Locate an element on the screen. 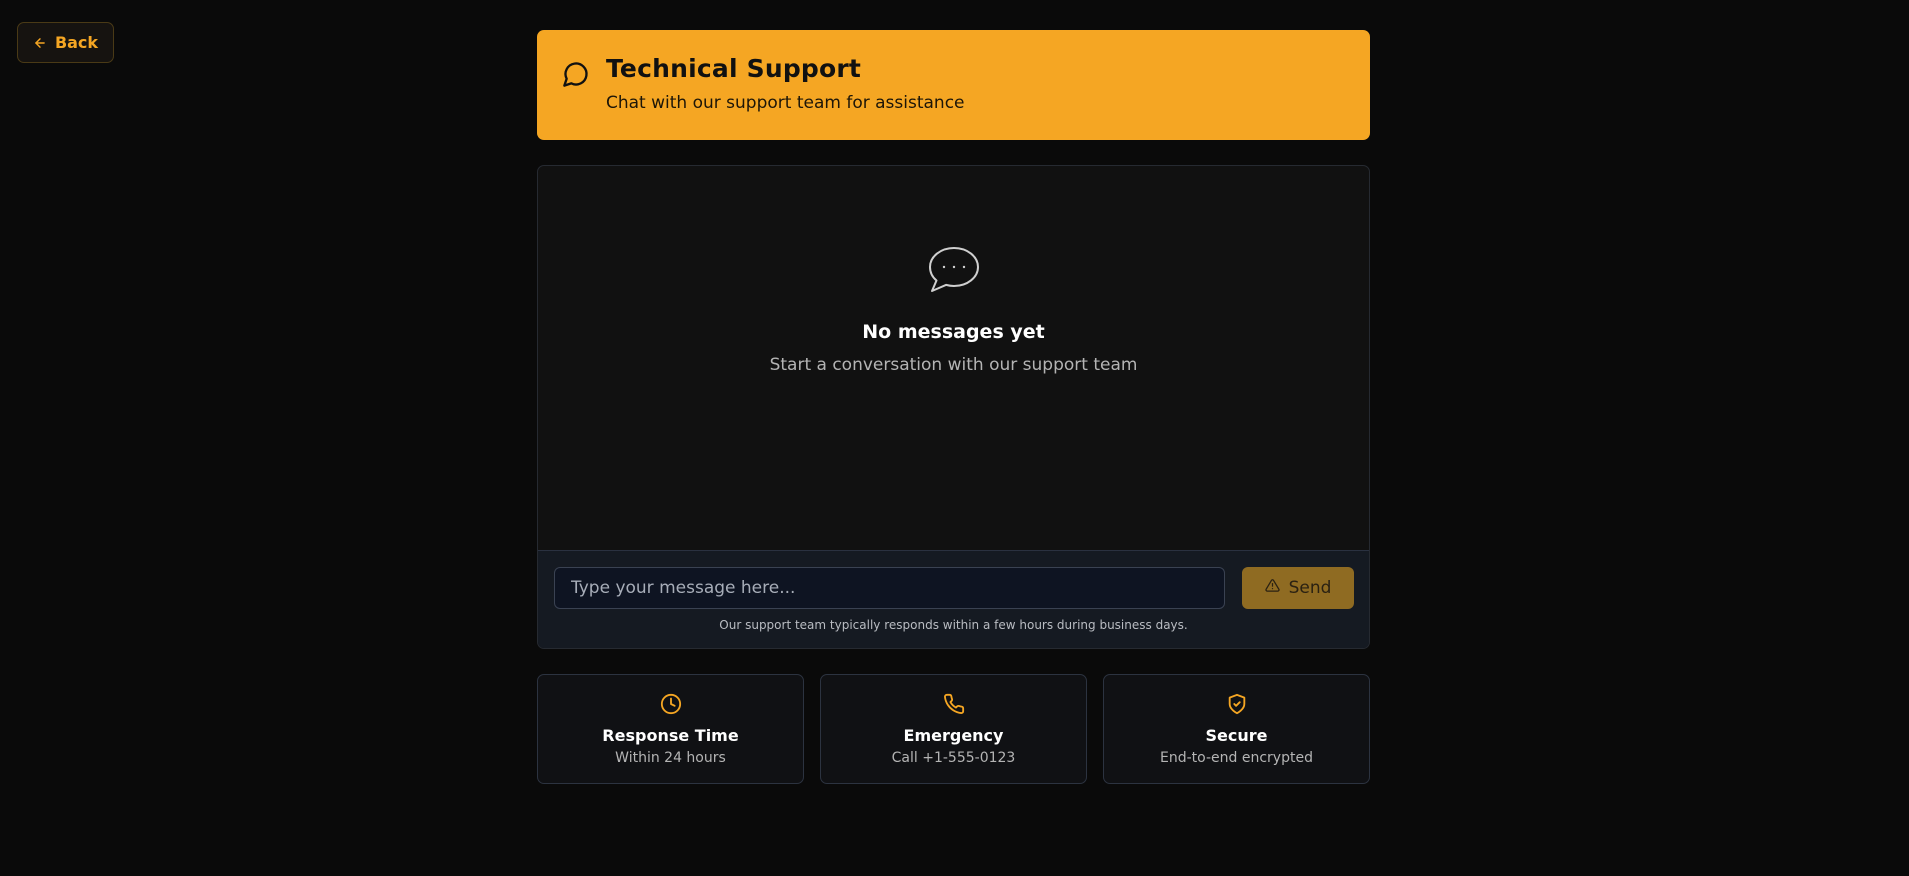 The height and width of the screenshot is (876, 1909). empty-state-title: No messages yet is located at coordinates (953, 332).